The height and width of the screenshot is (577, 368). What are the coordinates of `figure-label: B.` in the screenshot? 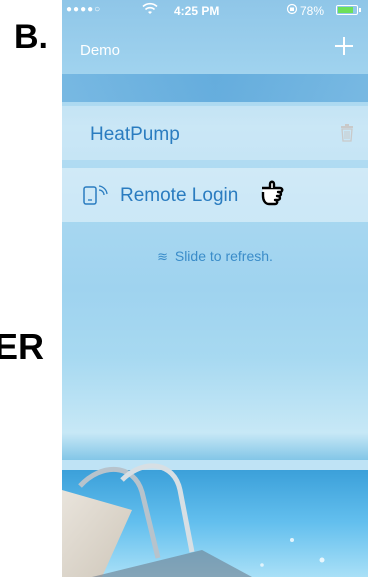 It's located at (31, 37).